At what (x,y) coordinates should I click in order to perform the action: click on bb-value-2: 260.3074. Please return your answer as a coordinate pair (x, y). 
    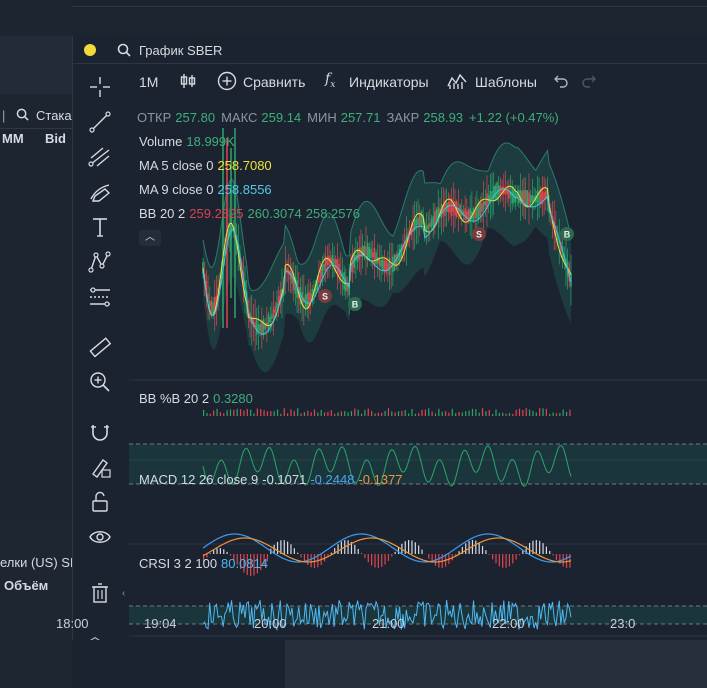
    Looking at the image, I should click on (274, 213).